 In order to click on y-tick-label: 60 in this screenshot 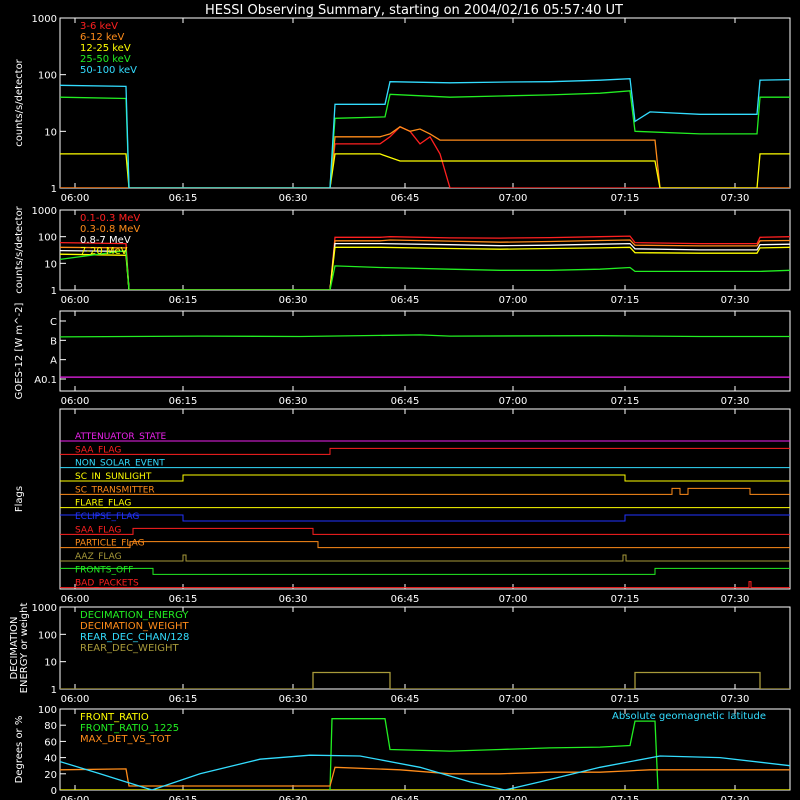, I will do `click(50, 742)`.